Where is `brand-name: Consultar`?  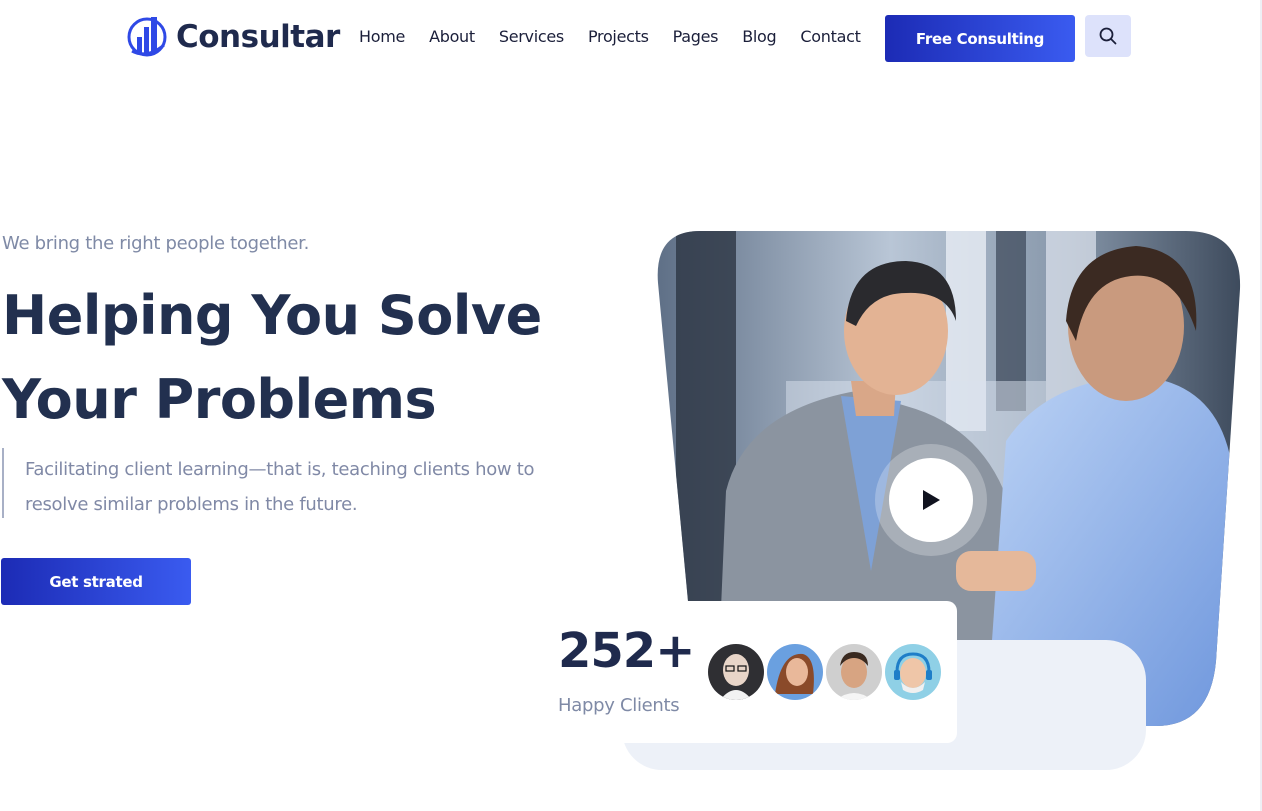 brand-name: Consultar is located at coordinates (258, 37).